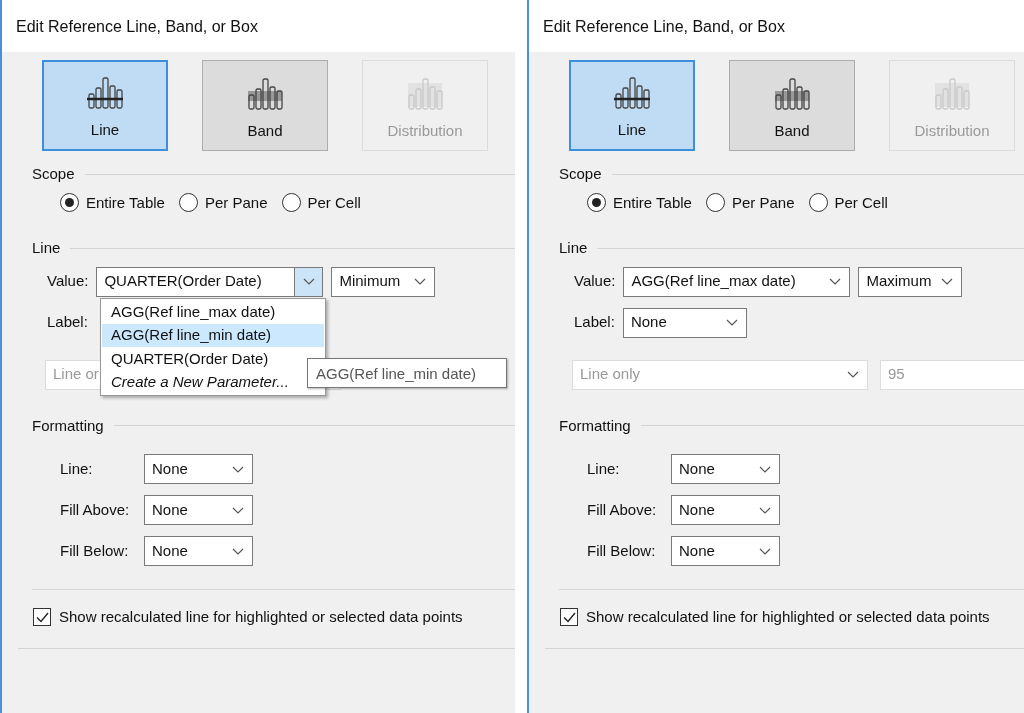 The image size is (1024, 713). Describe the element at coordinates (910, 281) in the screenshot. I see `aggregation-dropdown: Maximum` at that location.